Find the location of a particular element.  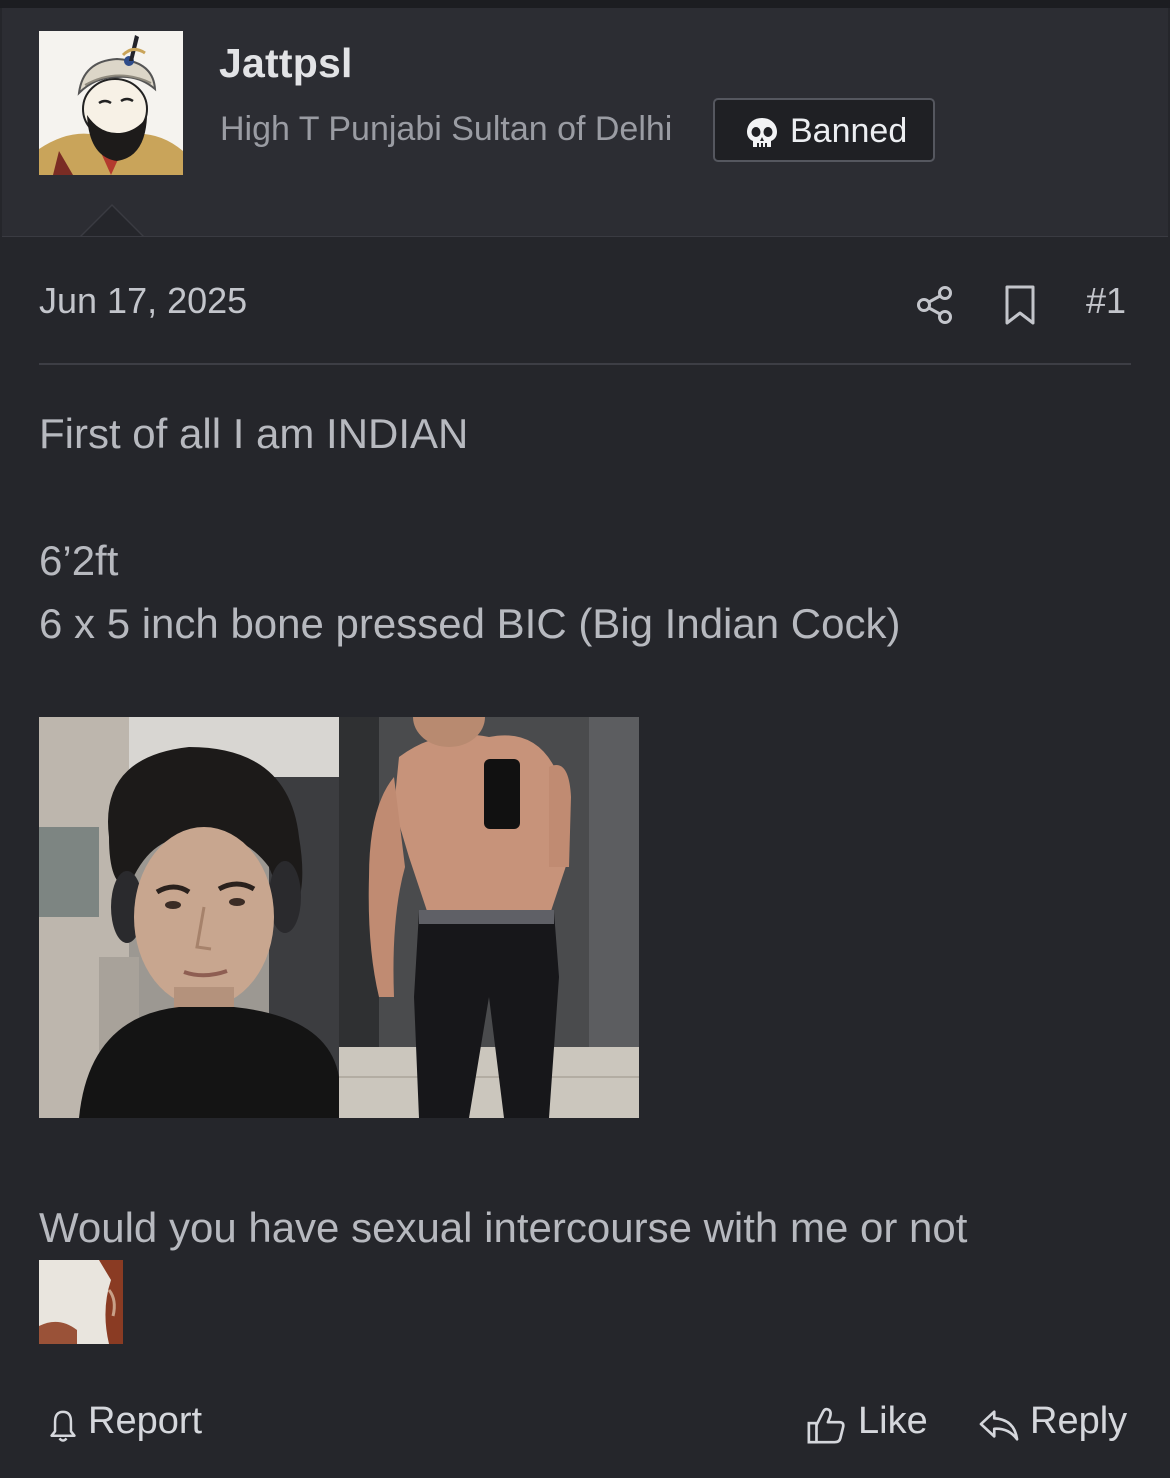

bell-icon is located at coordinates (63, 1426).